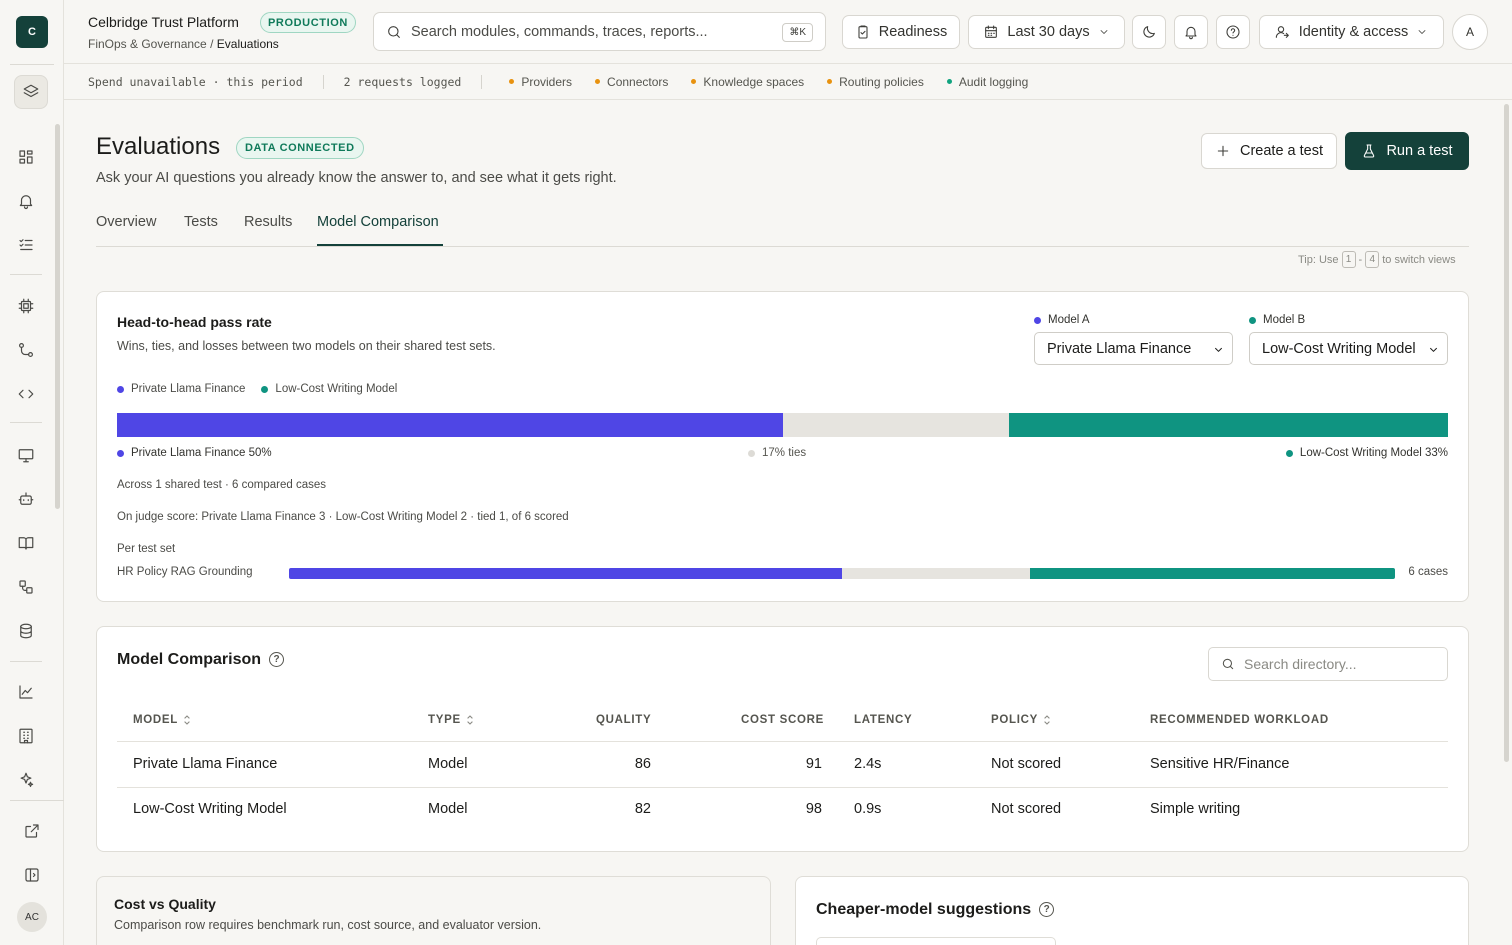 This screenshot has width=1512, height=945. I want to click on layers-icon, so click(31, 92).